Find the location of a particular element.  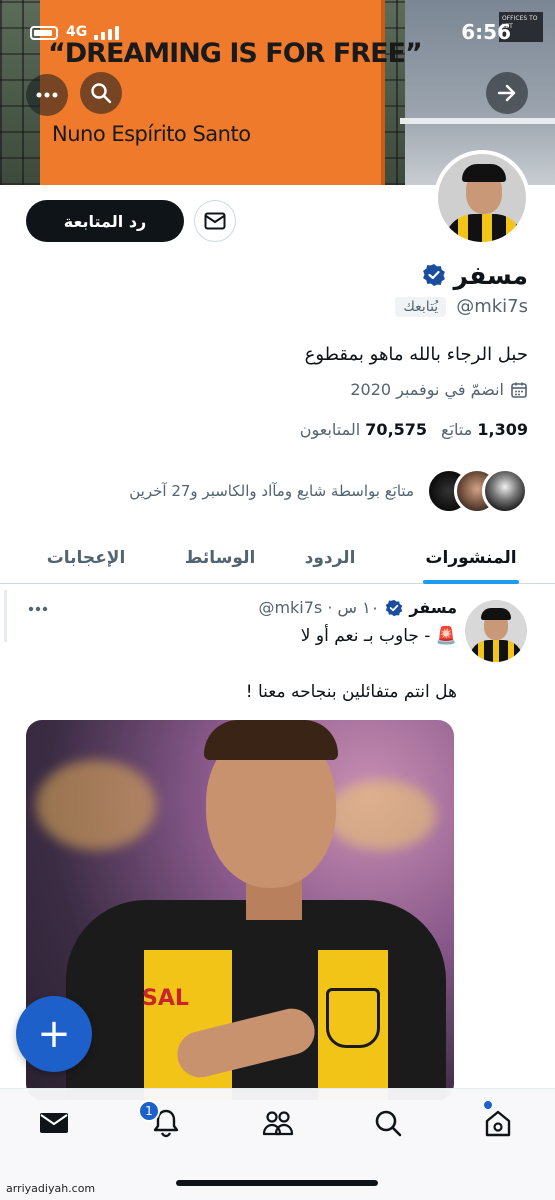

profile-bio: حبل الرجاء بالله ماهو بمقطوع is located at coordinates (416, 354).